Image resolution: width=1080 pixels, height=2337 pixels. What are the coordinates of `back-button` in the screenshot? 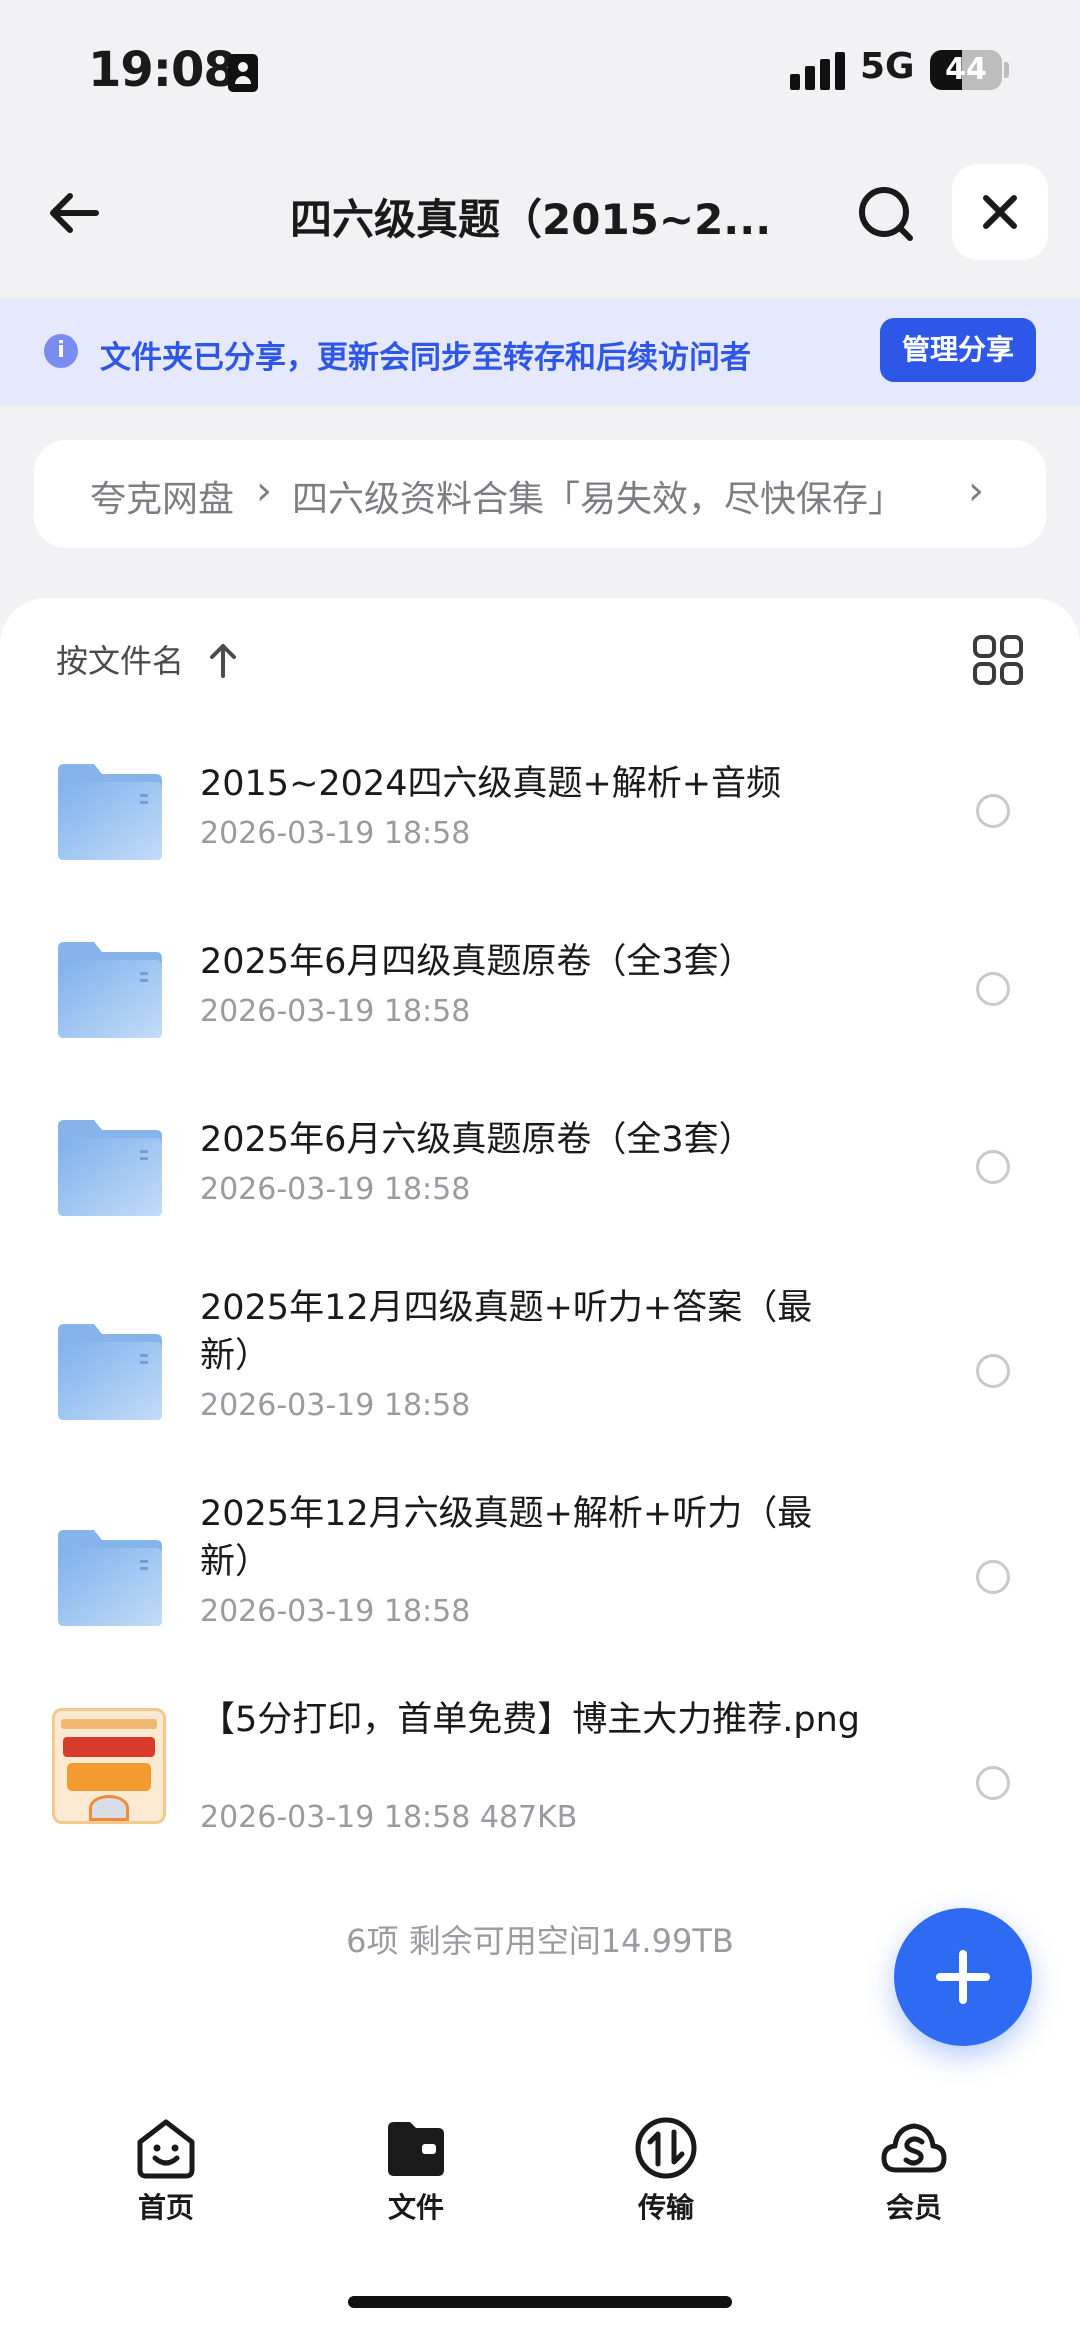 It's located at (75, 213).